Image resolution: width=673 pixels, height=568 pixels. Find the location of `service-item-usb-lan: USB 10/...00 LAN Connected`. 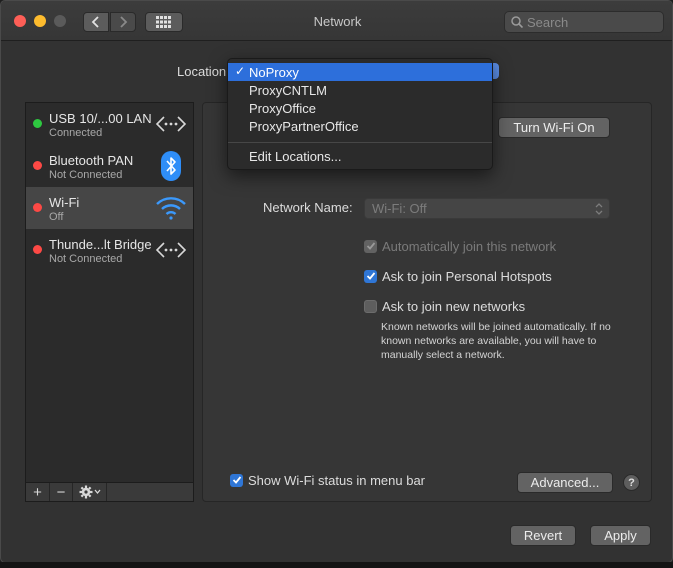

service-item-usb-lan: USB 10/...00 LAN Connected is located at coordinates (109, 124).